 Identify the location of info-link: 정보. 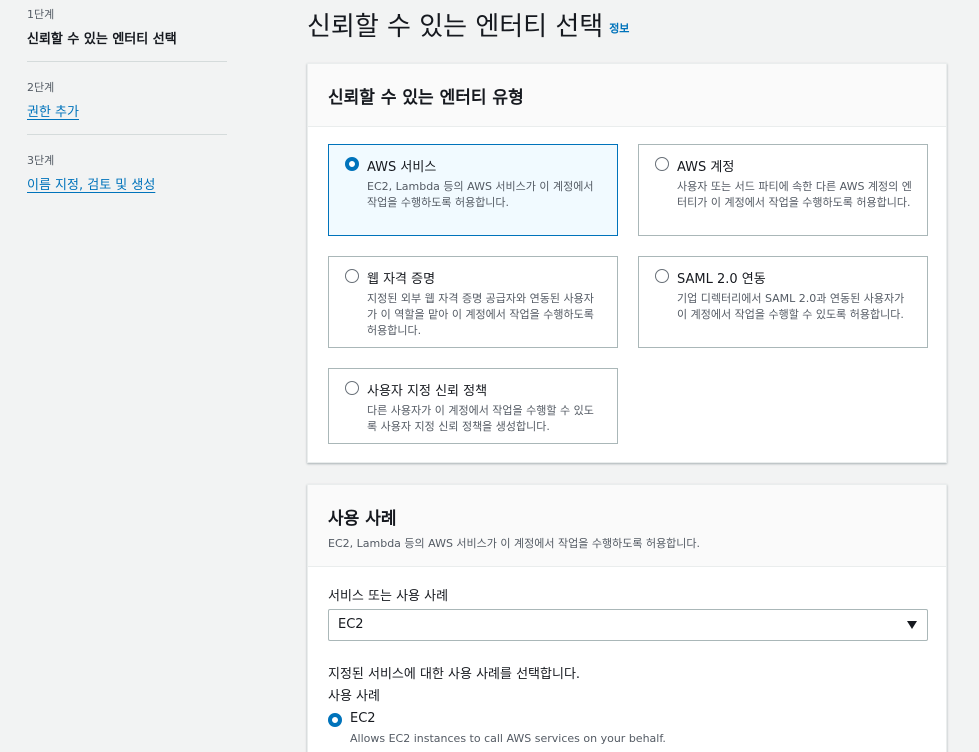
(619, 28).